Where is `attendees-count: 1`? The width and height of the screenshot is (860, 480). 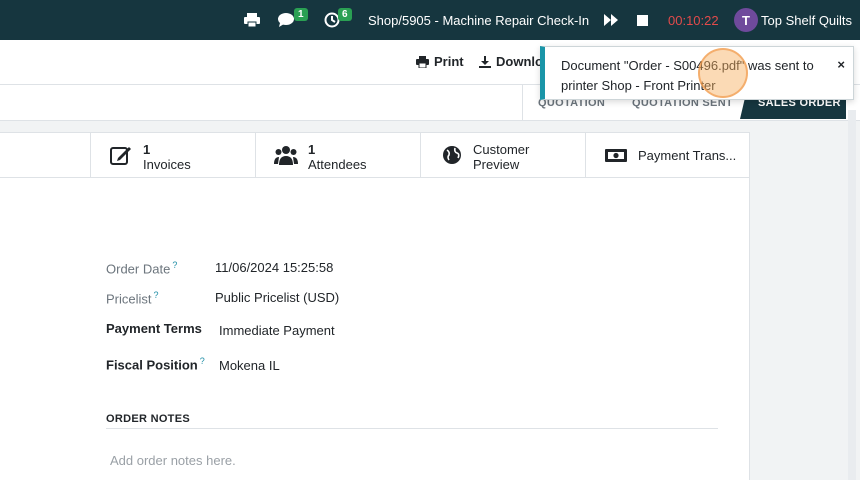 attendees-count: 1 is located at coordinates (312, 149).